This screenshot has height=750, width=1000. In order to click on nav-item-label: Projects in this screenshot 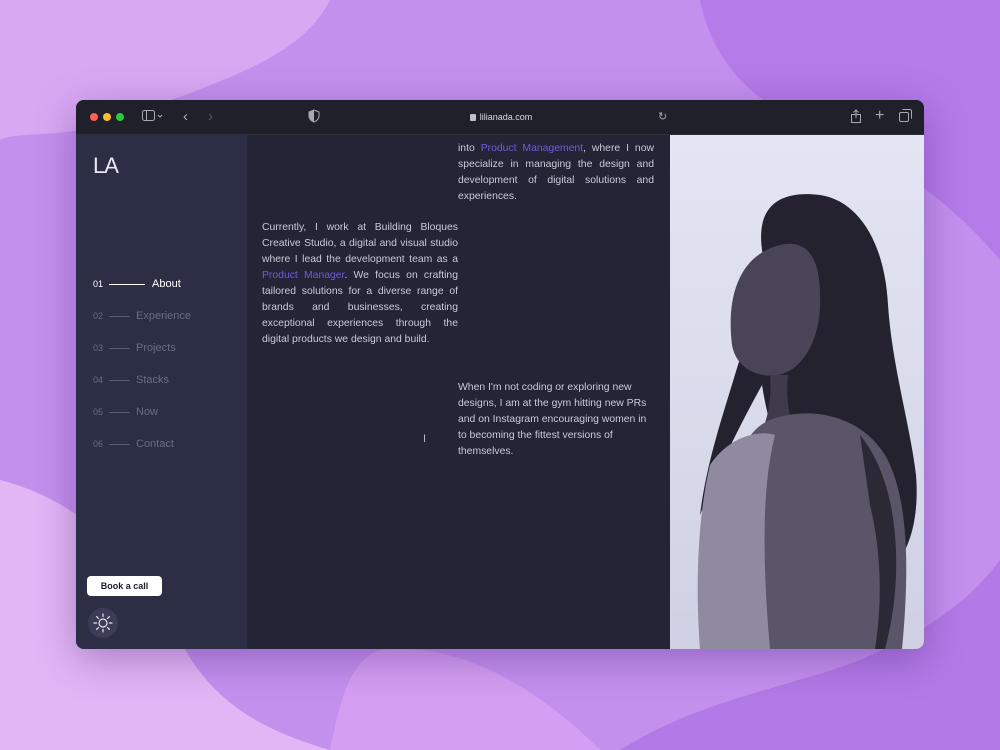, I will do `click(156, 348)`.